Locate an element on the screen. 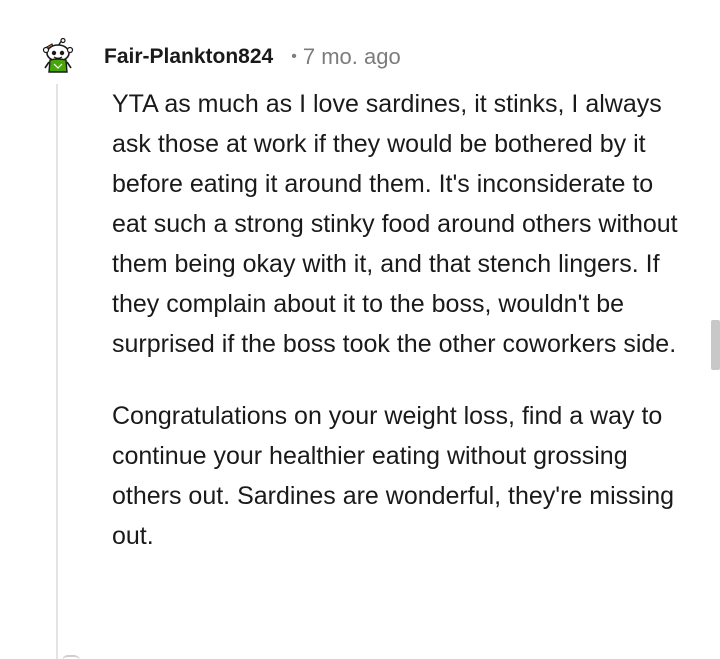  comment-timestamp: 7 mo. ago is located at coordinates (352, 57).